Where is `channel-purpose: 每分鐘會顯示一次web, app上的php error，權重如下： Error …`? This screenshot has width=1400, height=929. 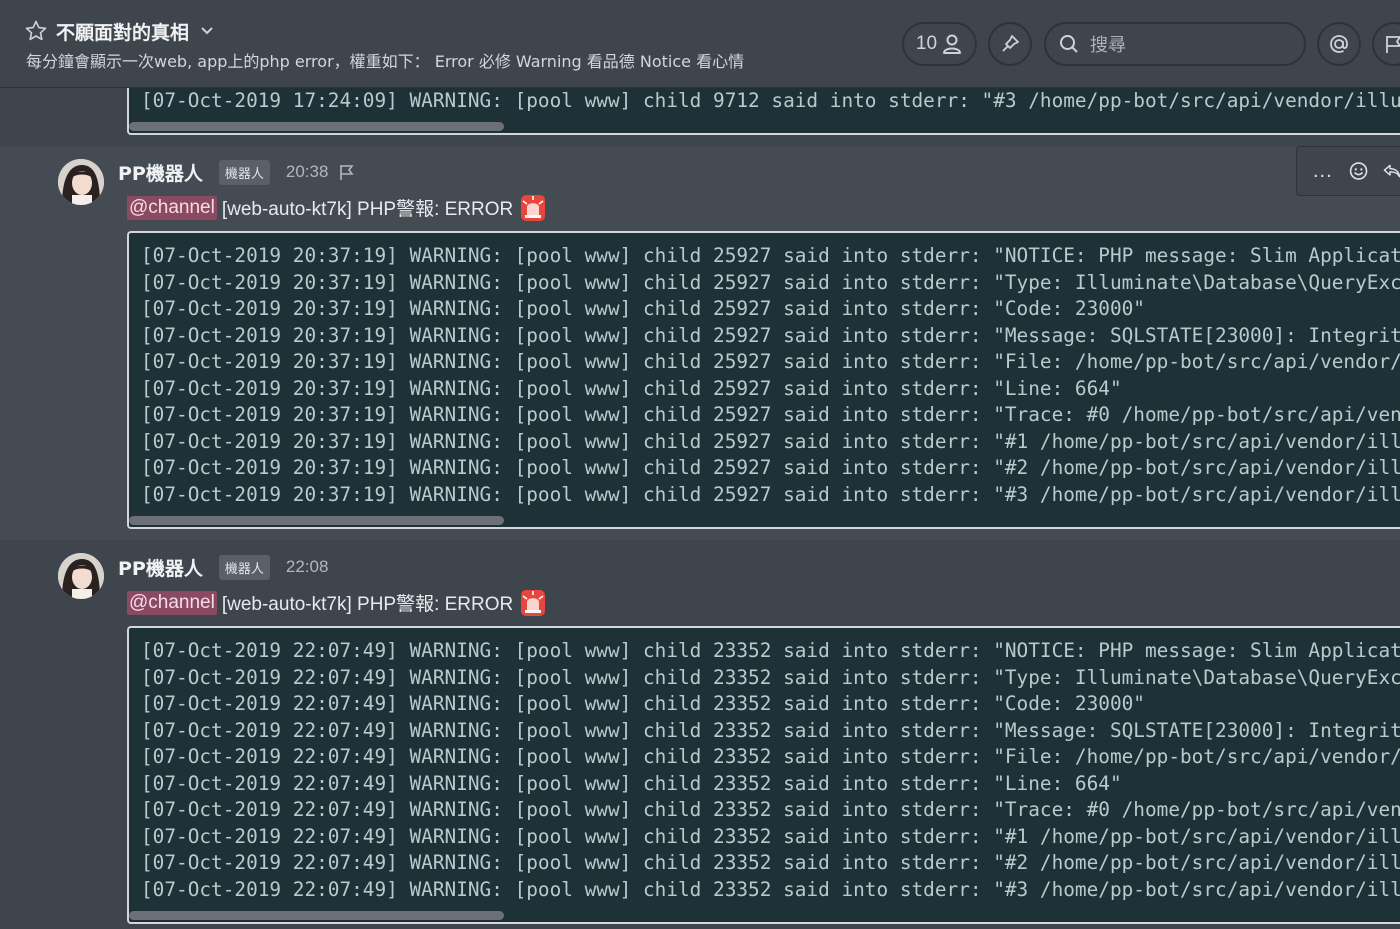
channel-purpose: 每分鐘會顯示一次web, app上的php error，權重如下： Error … is located at coordinates (385, 61).